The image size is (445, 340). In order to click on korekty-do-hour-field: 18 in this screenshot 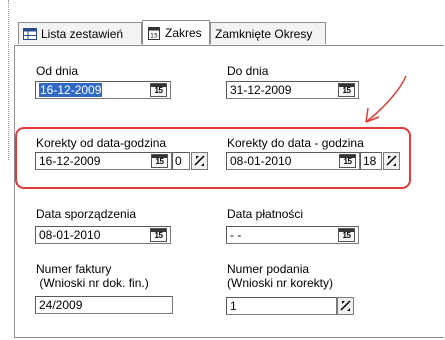, I will do `click(371, 161)`.